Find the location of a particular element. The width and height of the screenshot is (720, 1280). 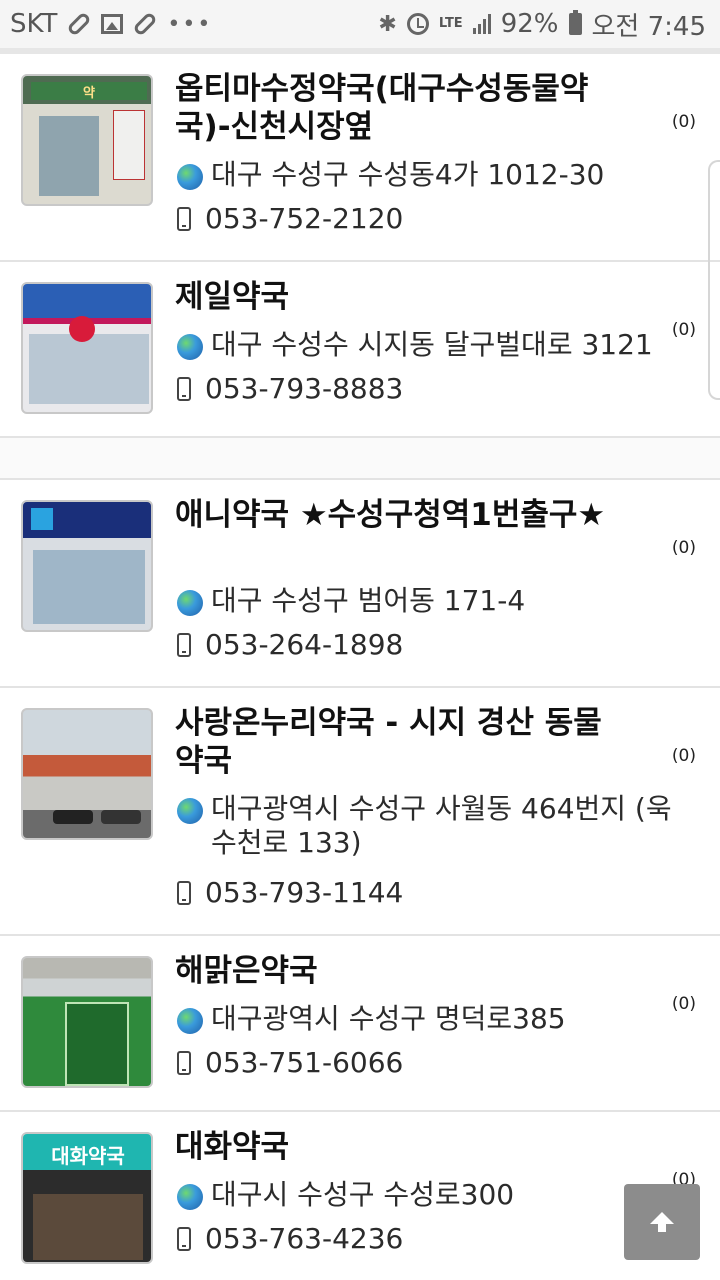

carrier-label: SKT is located at coordinates (34, 24).